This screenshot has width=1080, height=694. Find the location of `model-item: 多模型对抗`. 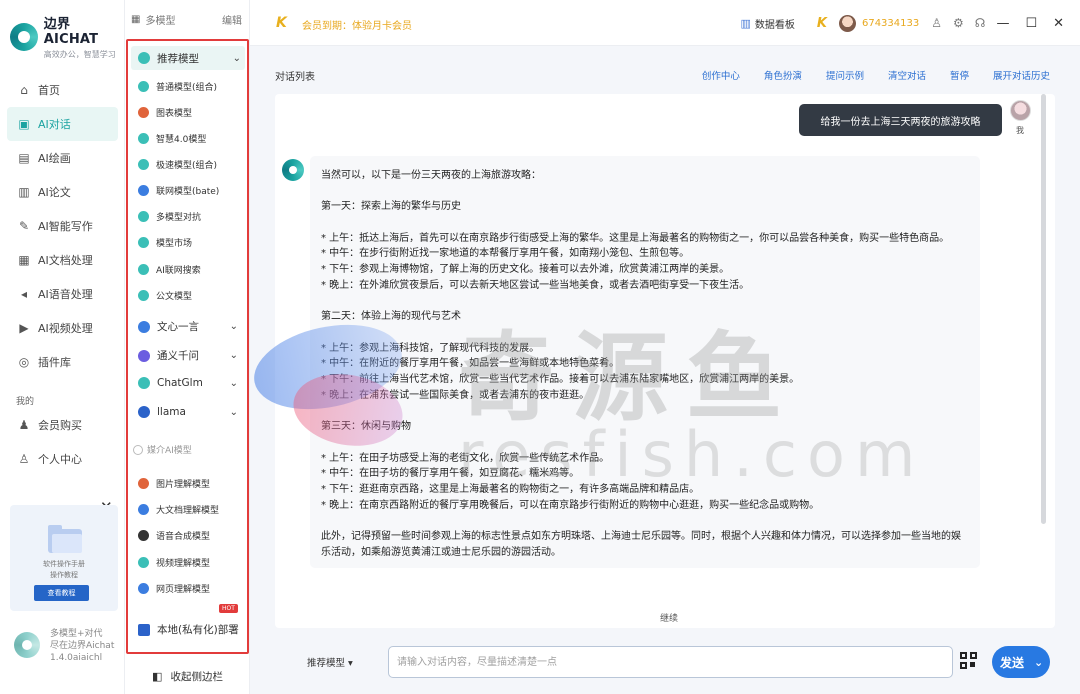

model-item: 多模型对抗 is located at coordinates (190, 216).